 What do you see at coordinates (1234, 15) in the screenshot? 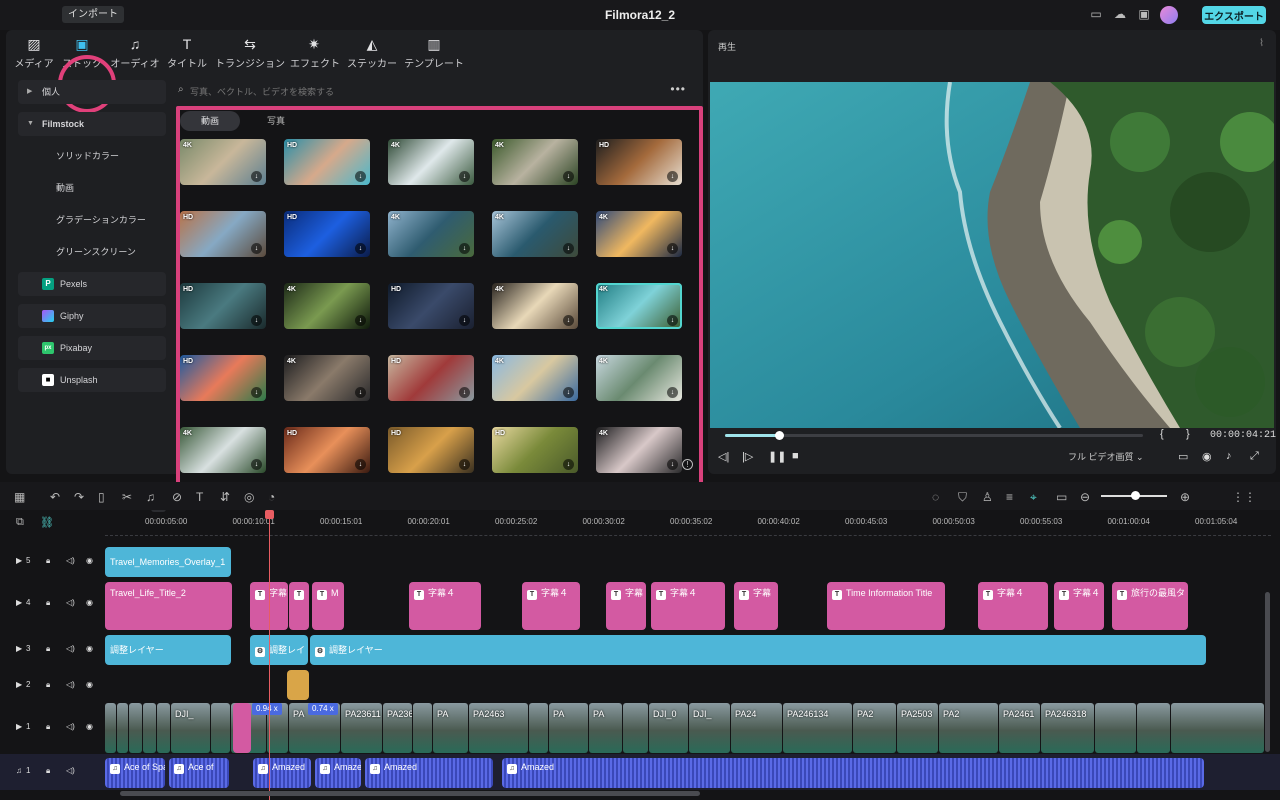
I see `export-button: エクスポート` at bounding box center [1234, 15].